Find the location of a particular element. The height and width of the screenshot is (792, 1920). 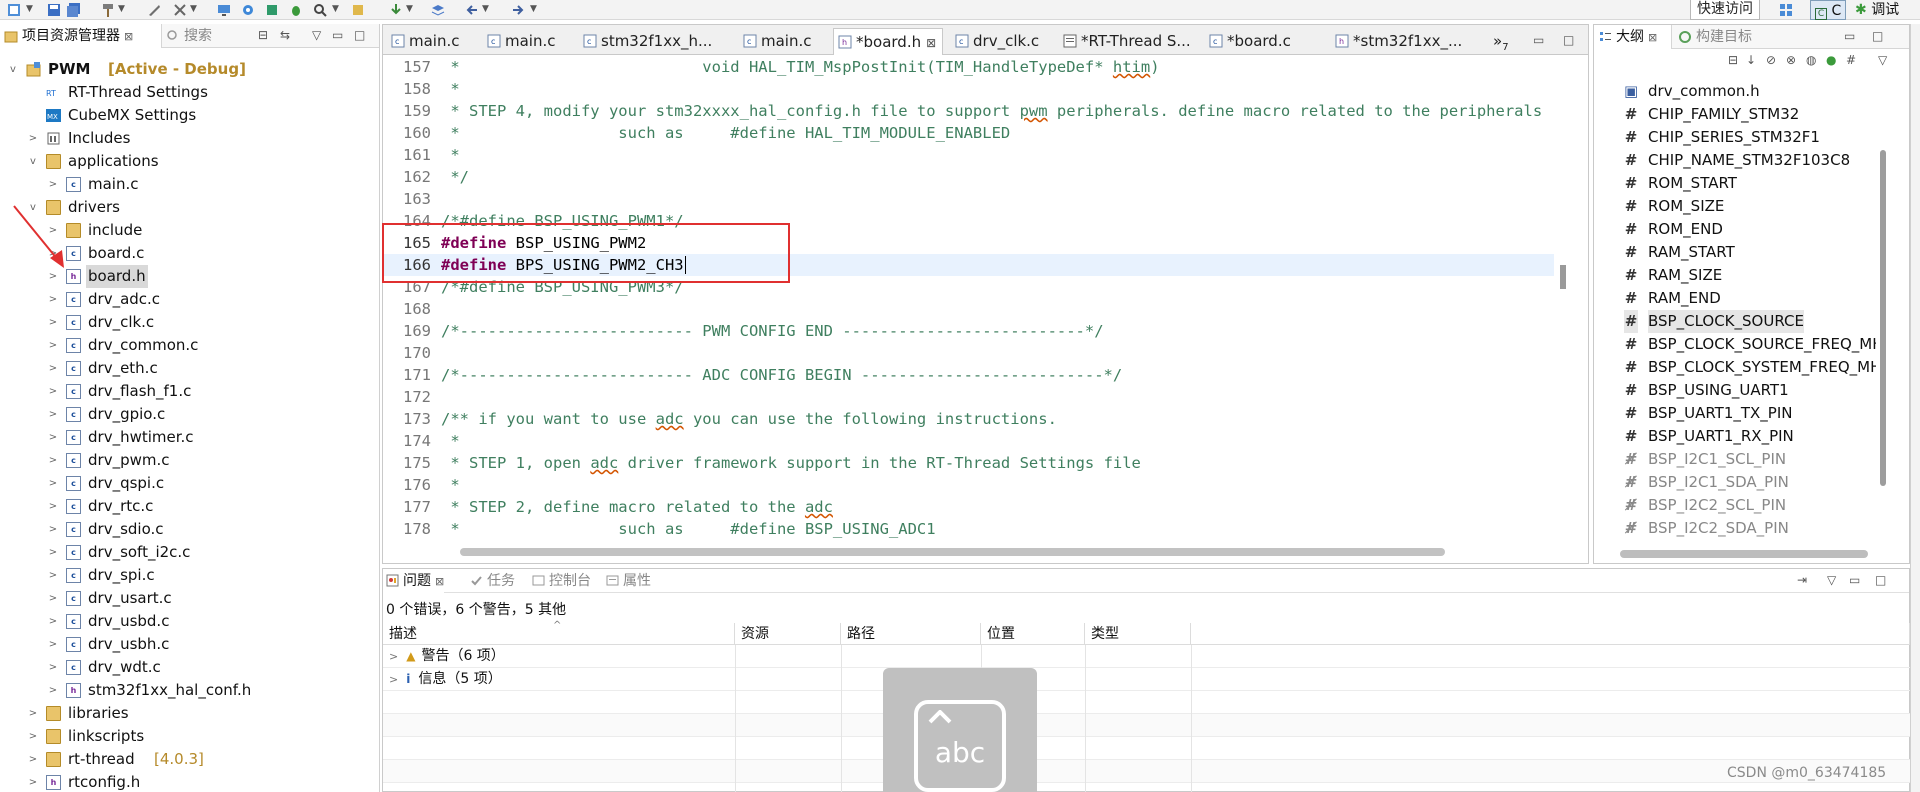

outline-item-macro: # ROM_SIZE is located at coordinates (1749, 206).